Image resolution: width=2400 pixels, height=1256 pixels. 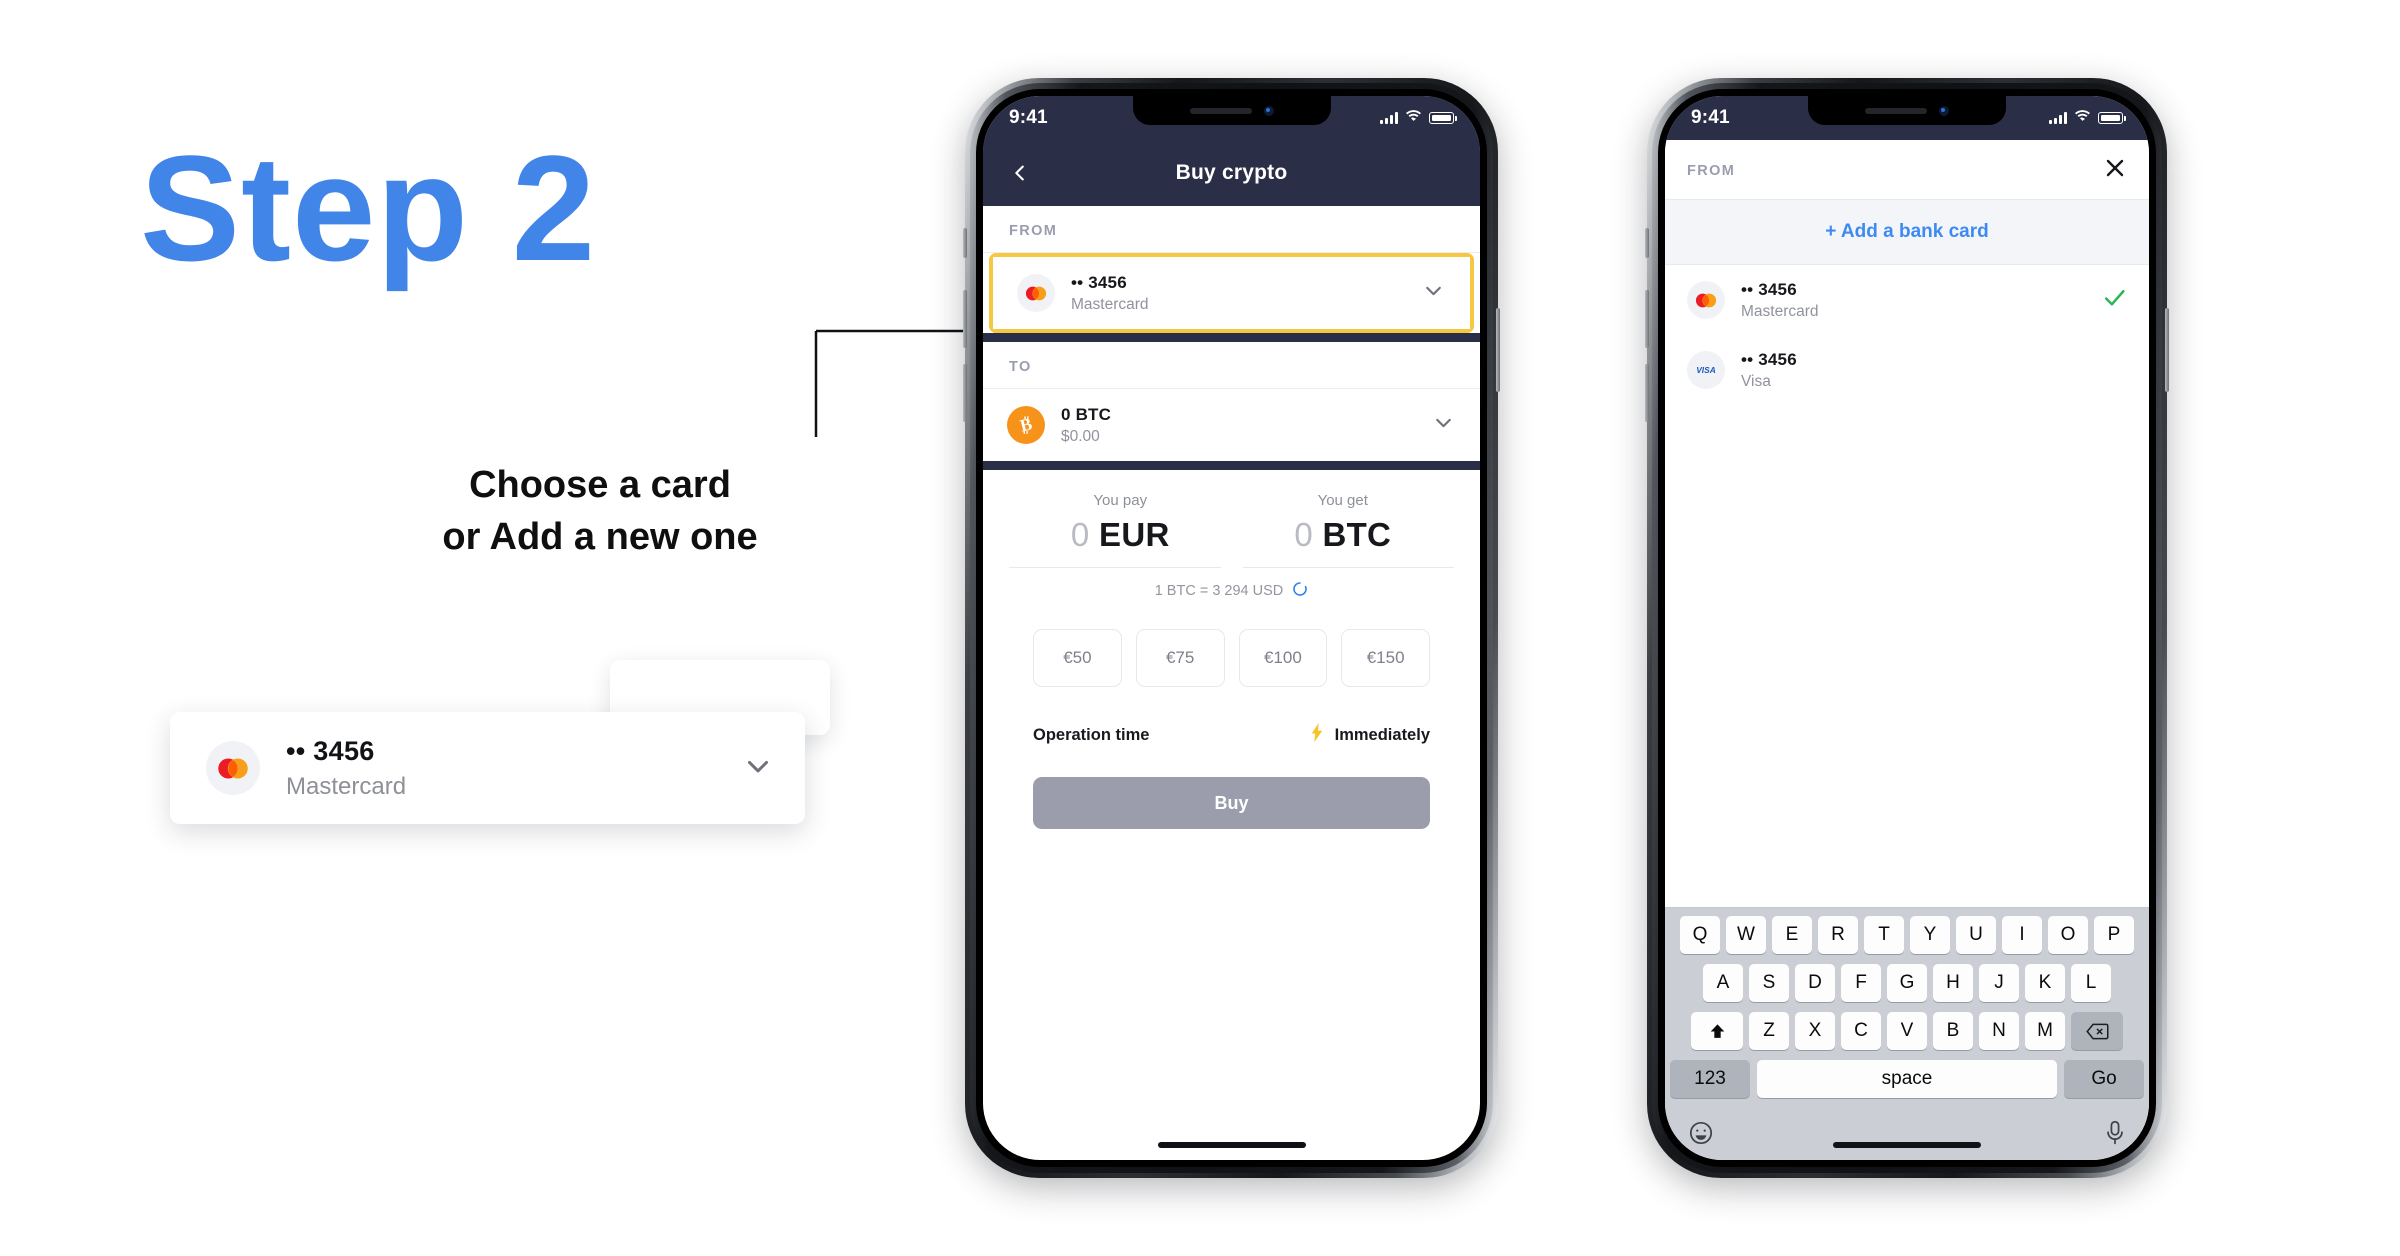 What do you see at coordinates (1357, 534) in the screenshot?
I see `get-currency: BTC` at bounding box center [1357, 534].